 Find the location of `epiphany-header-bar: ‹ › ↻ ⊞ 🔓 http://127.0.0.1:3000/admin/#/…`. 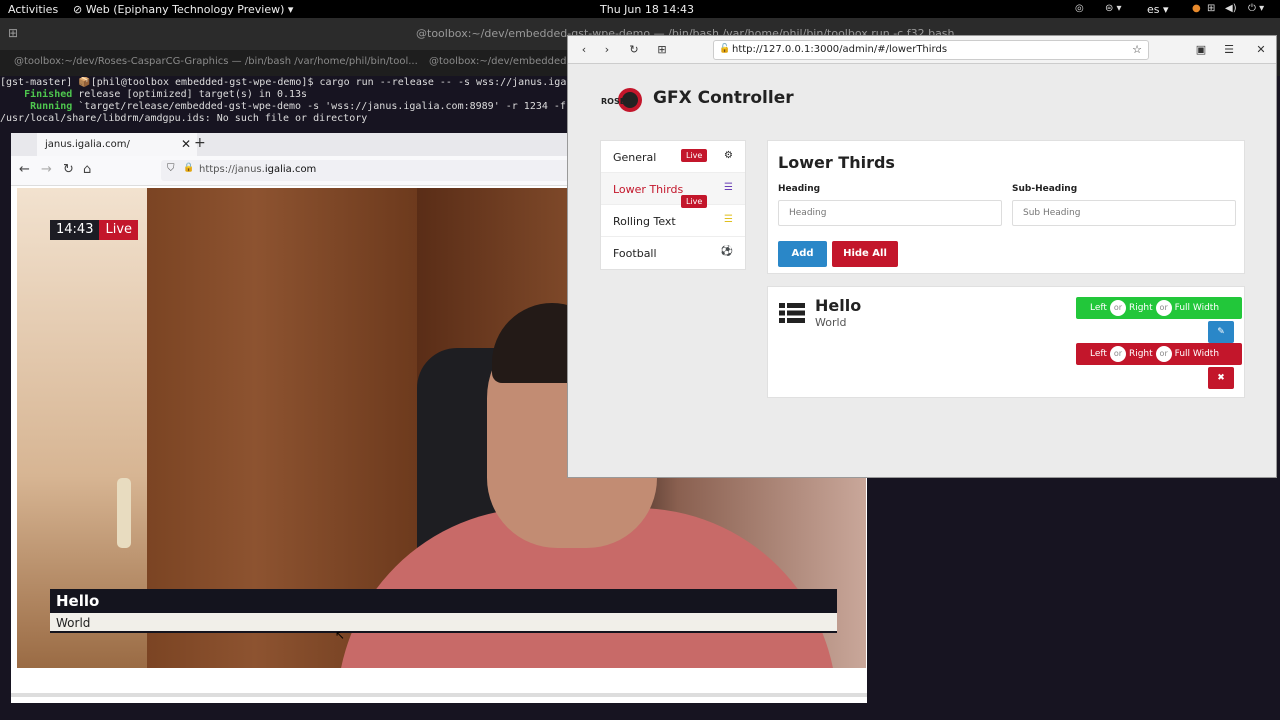

epiphany-header-bar: ‹ › ↻ ⊞ 🔓 http://127.0.0.1:3000/admin/#/… is located at coordinates (922, 50).